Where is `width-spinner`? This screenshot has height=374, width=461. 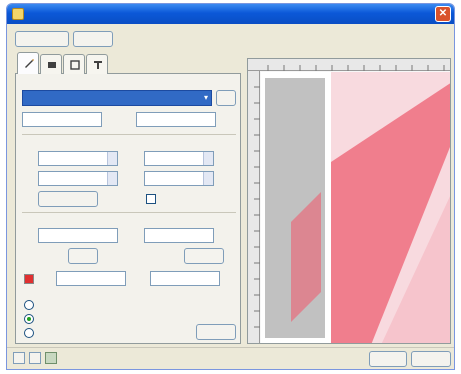
width-spinner is located at coordinates (112, 158).